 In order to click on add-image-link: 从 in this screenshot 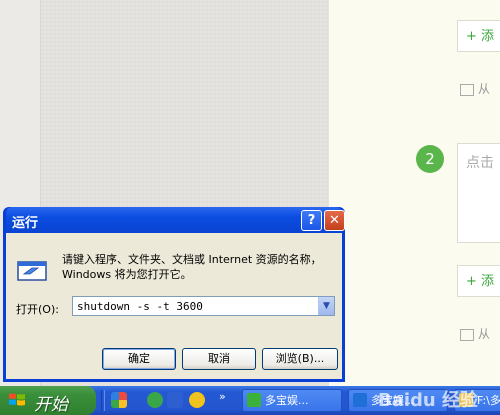, I will do `click(475, 88)`.